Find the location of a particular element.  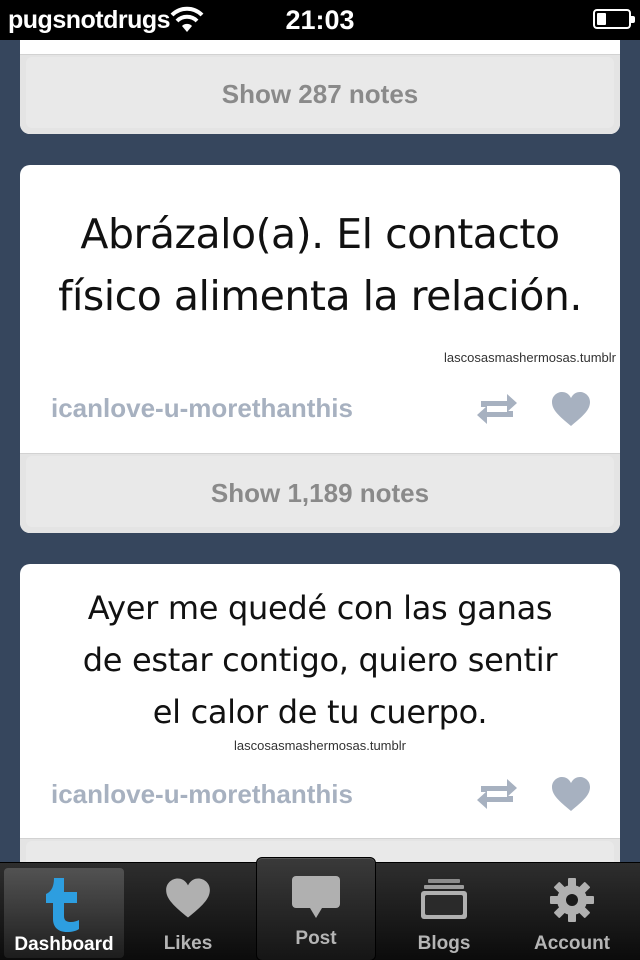

tab-post: Post is located at coordinates (316, 908).